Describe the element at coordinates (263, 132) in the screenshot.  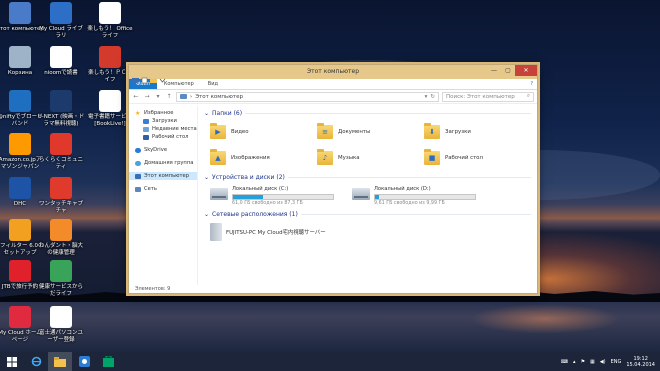
I see `folder-item: ▶ Видео` at that location.